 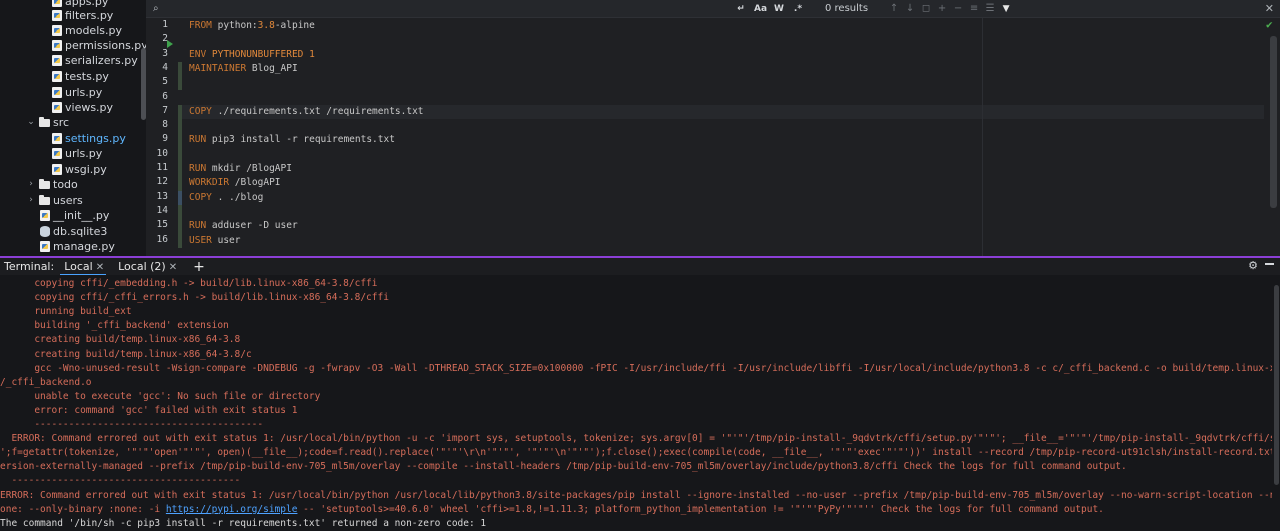 What do you see at coordinates (990, 8) in the screenshot?
I see `filter-lines-icon: ☰` at bounding box center [990, 8].